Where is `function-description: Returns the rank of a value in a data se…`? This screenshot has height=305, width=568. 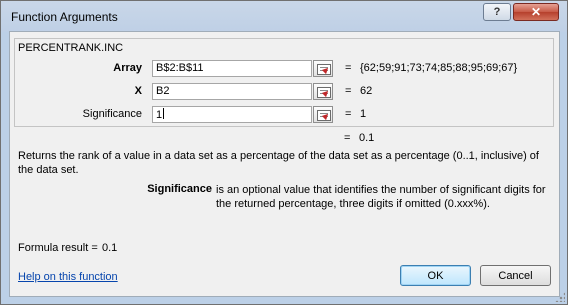
function-description: Returns the rank of a value in a data se… is located at coordinates (278, 163).